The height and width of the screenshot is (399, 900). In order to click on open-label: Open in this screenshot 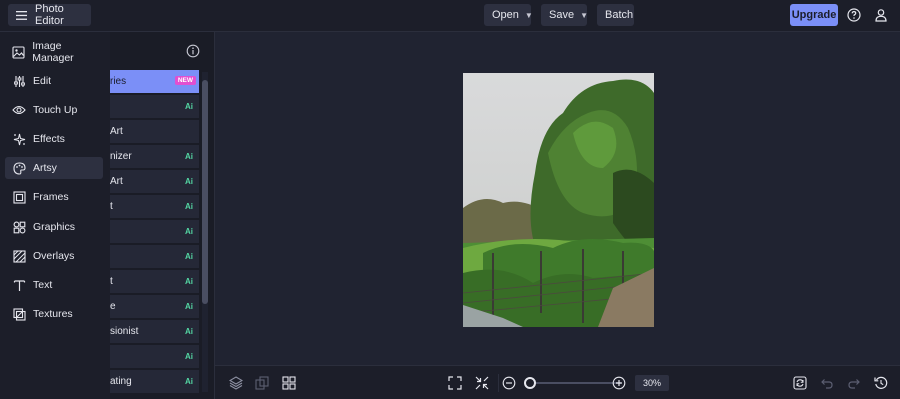, I will do `click(505, 15)`.